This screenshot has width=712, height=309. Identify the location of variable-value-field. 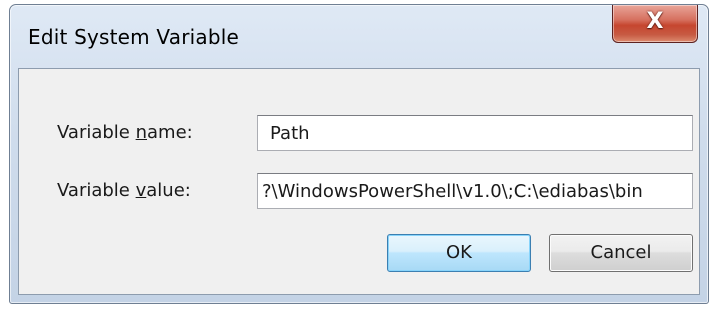
(475, 191).